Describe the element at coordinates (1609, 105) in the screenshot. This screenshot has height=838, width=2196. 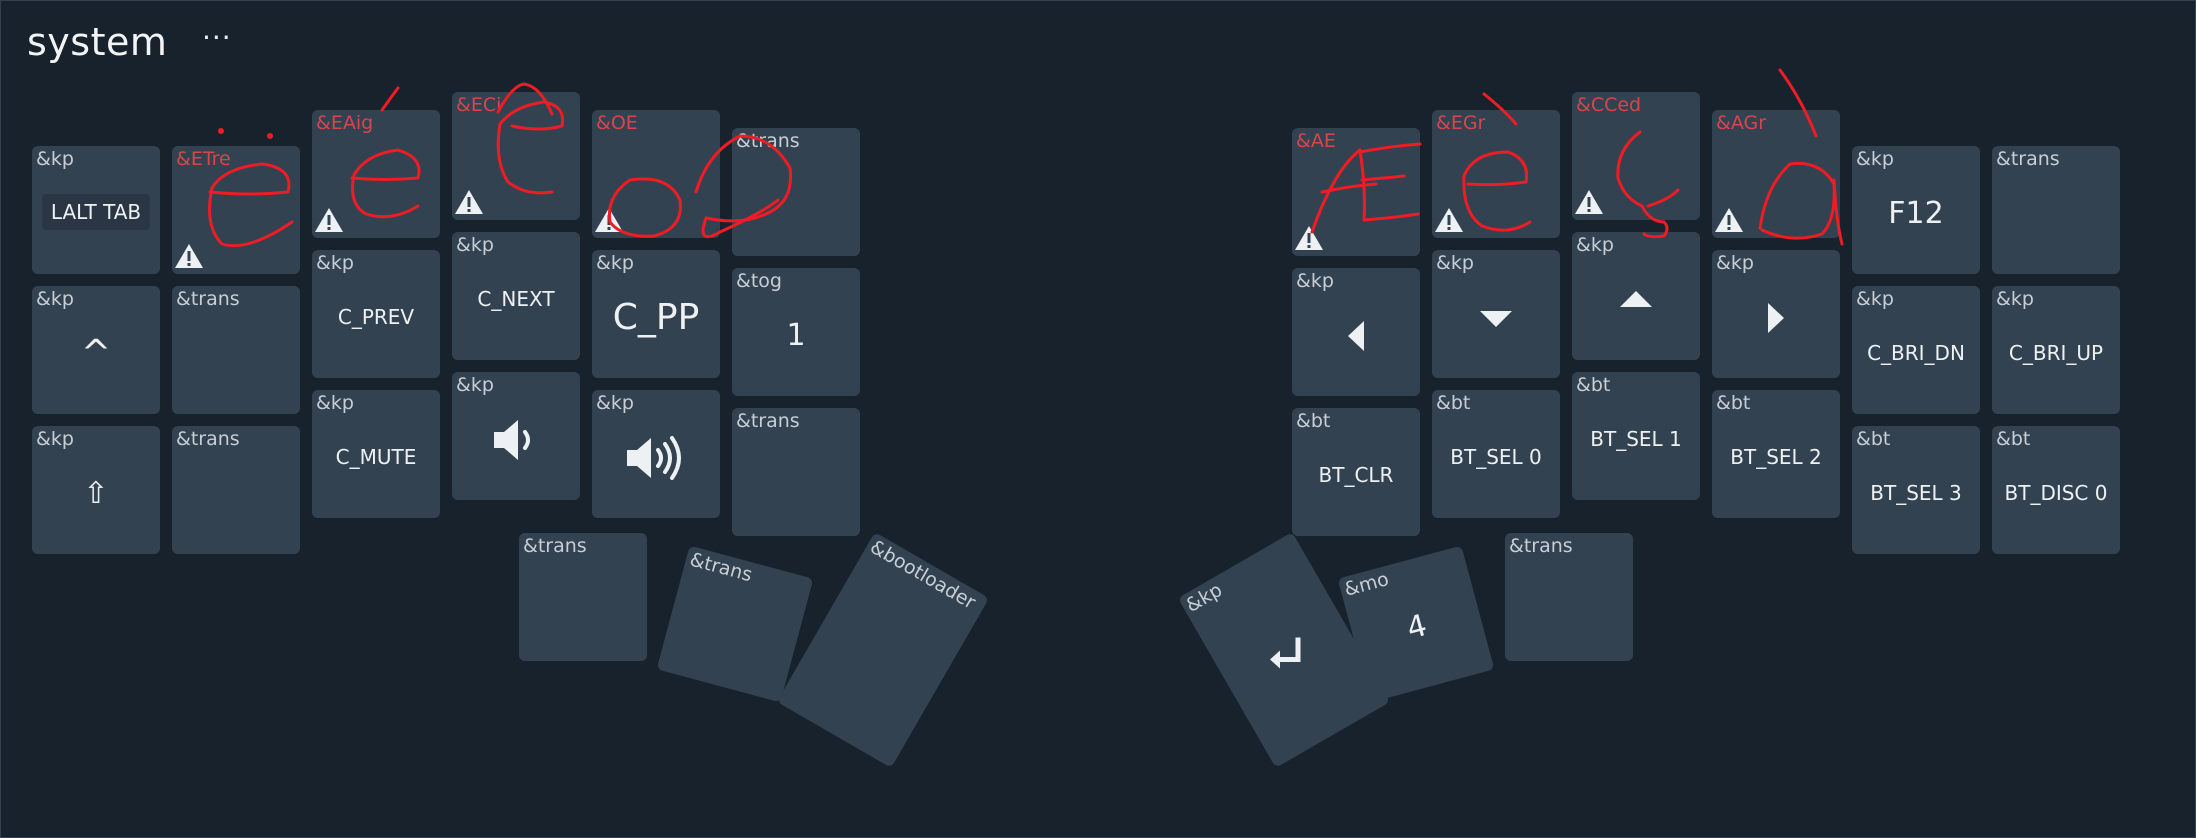
I see `key-behavior: &CCed` at that location.